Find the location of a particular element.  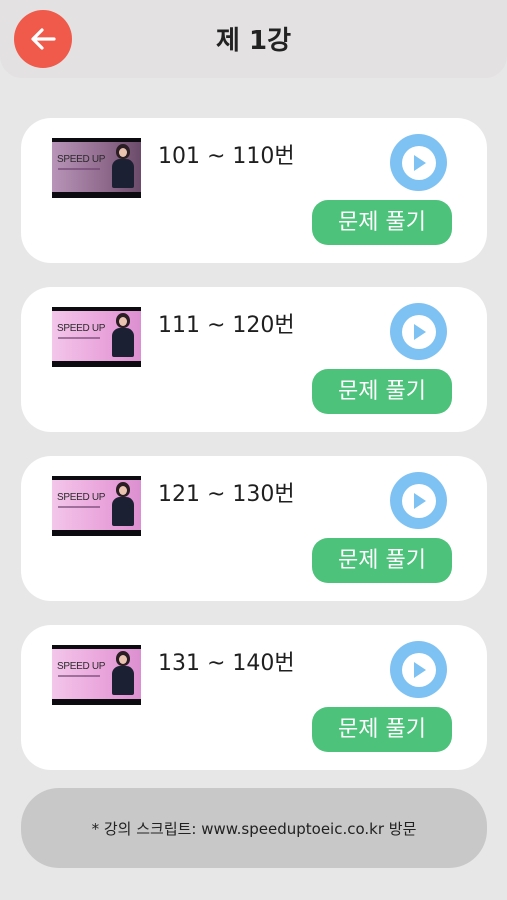

page-title: 제 1강 is located at coordinates (253, 41).